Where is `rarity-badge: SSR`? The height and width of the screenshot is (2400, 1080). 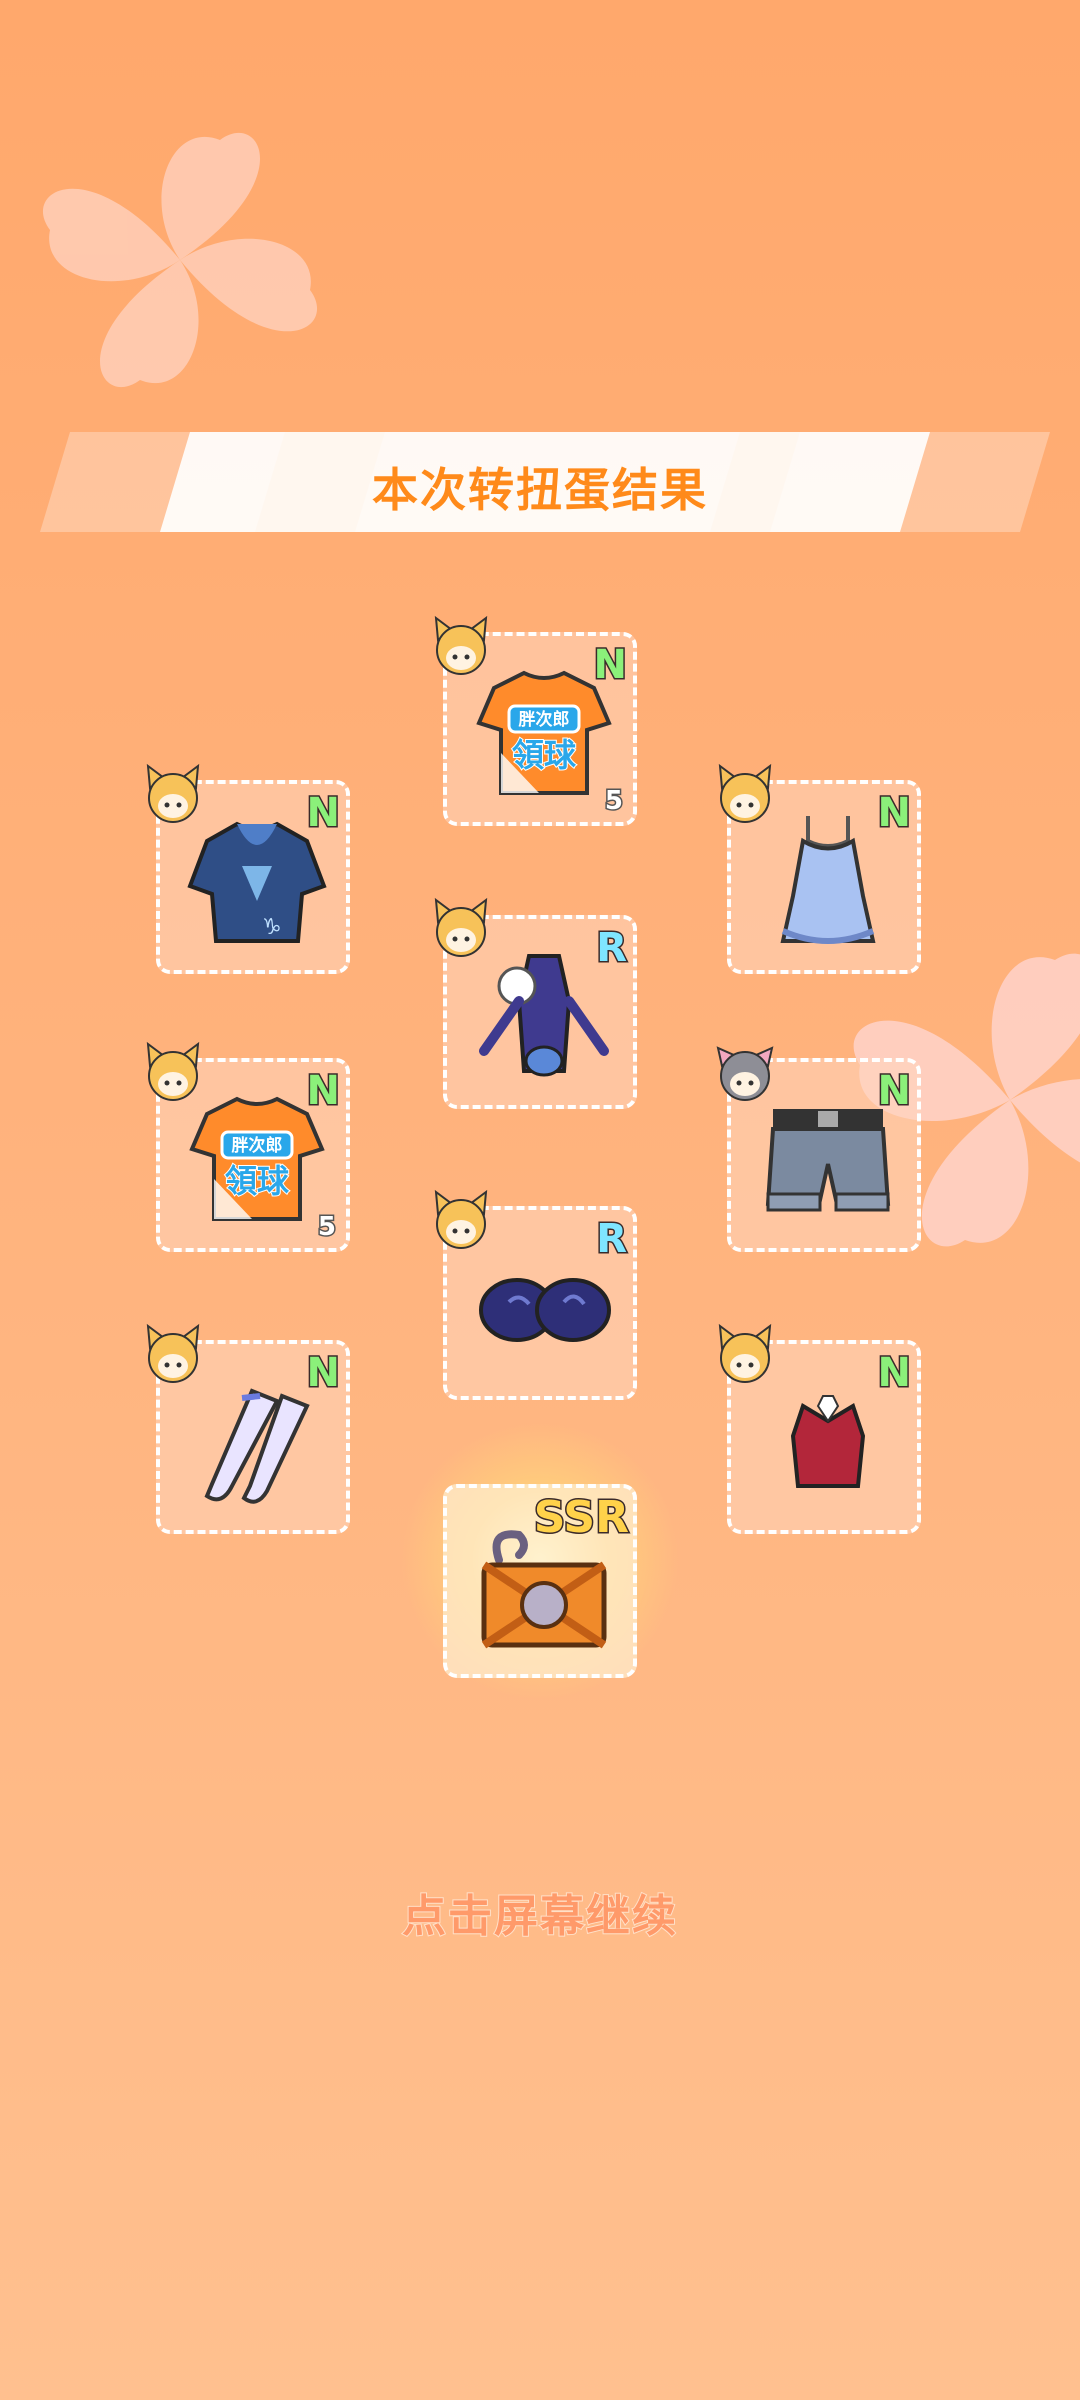 rarity-badge: SSR is located at coordinates (581, 1518).